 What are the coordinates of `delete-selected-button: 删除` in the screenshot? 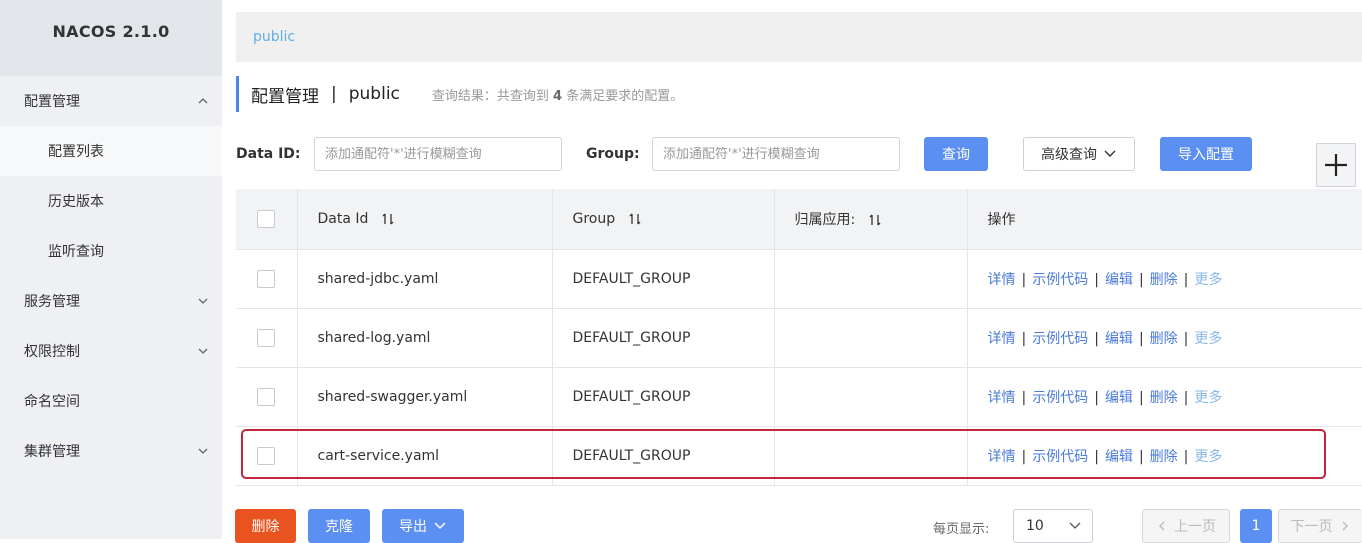 It's located at (265, 526).